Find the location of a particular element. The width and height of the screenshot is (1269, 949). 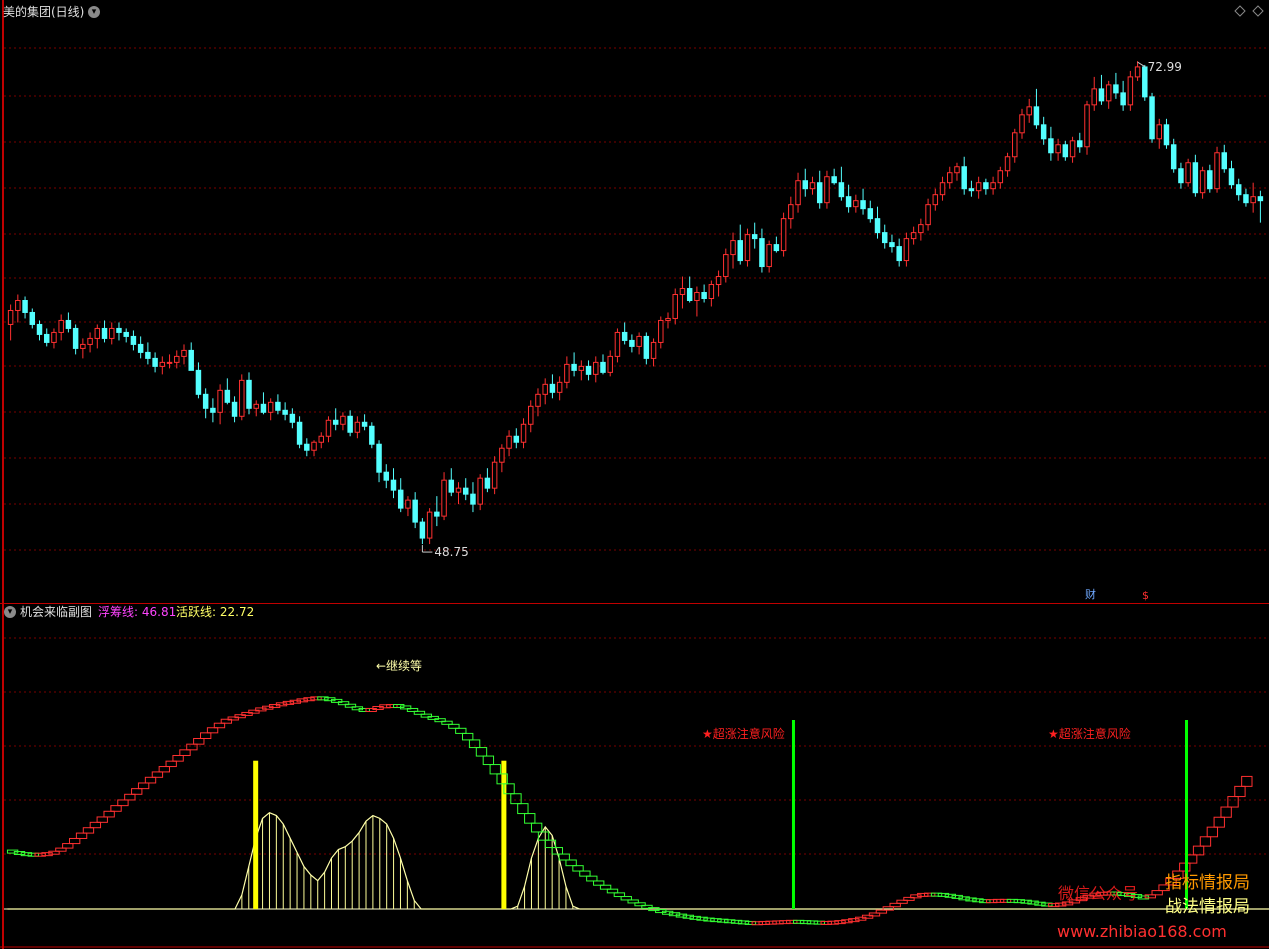

bottom-panel-menu-icon: ▾ is located at coordinates (10, 612).